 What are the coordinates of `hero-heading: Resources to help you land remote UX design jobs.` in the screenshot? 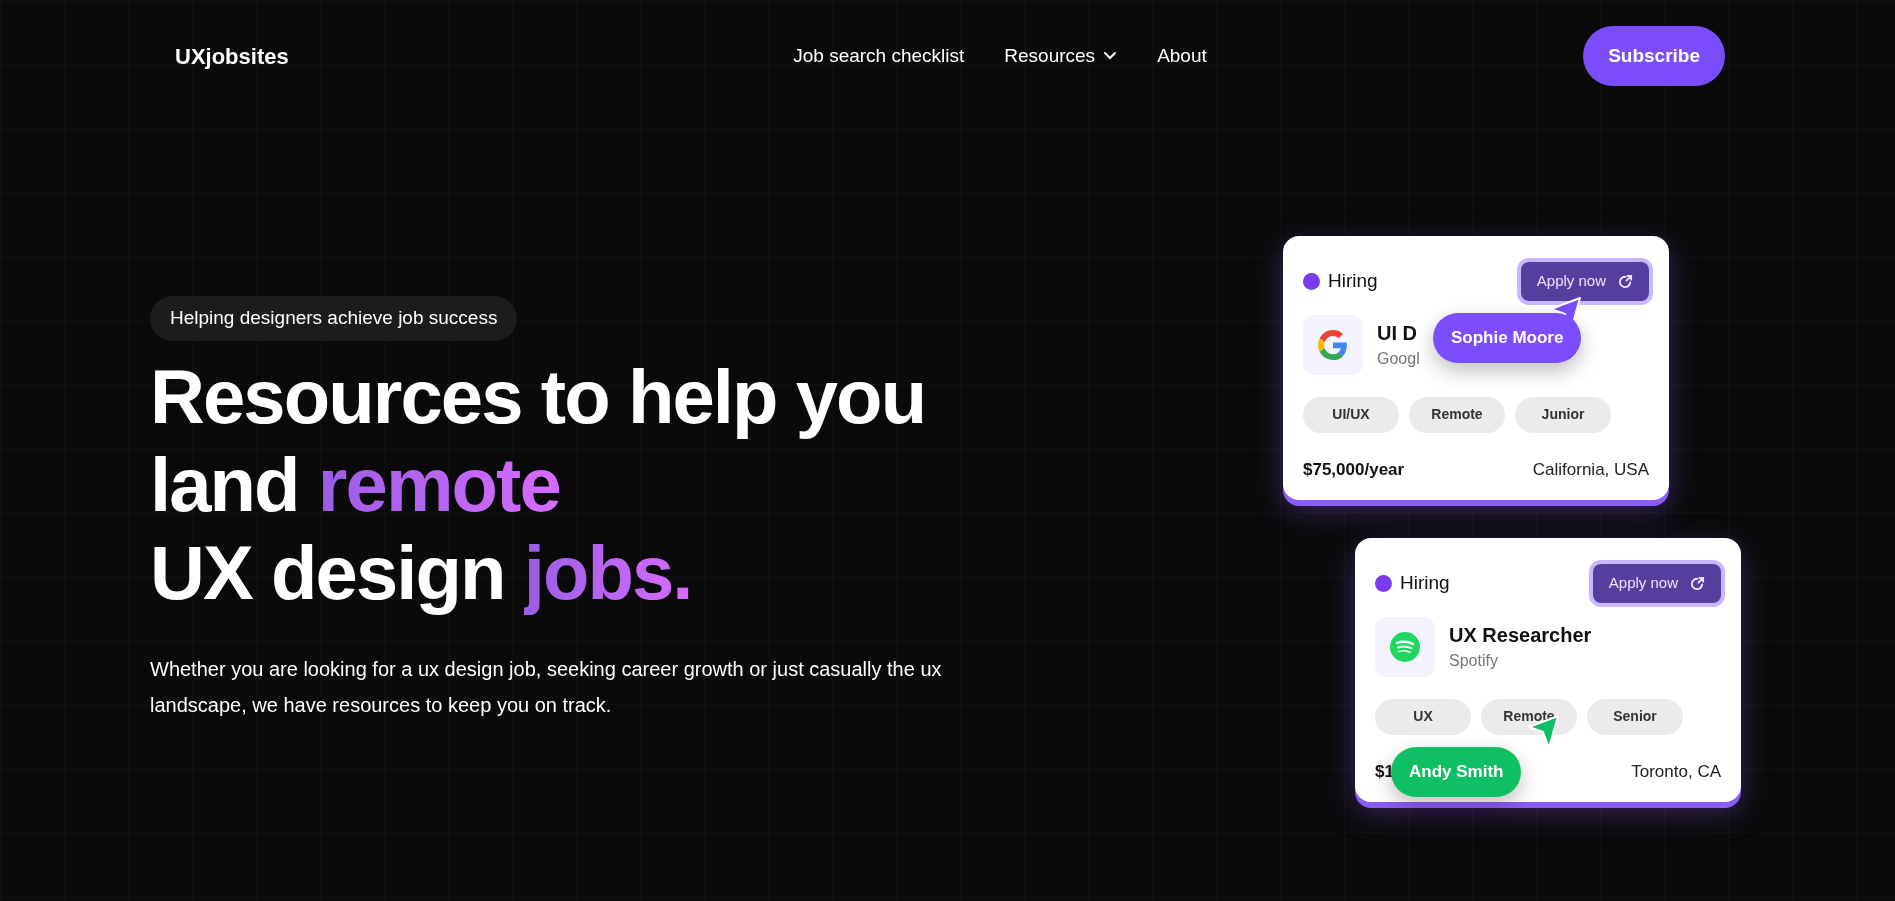 It's located at (538, 484).